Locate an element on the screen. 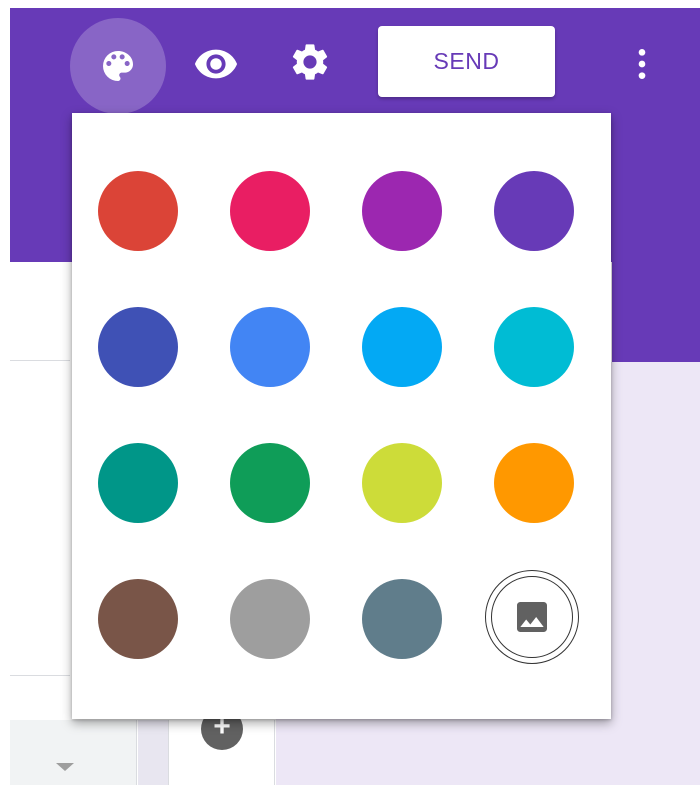 This screenshot has height=785, width=700. question-type-dropdown is located at coordinates (73, 752).